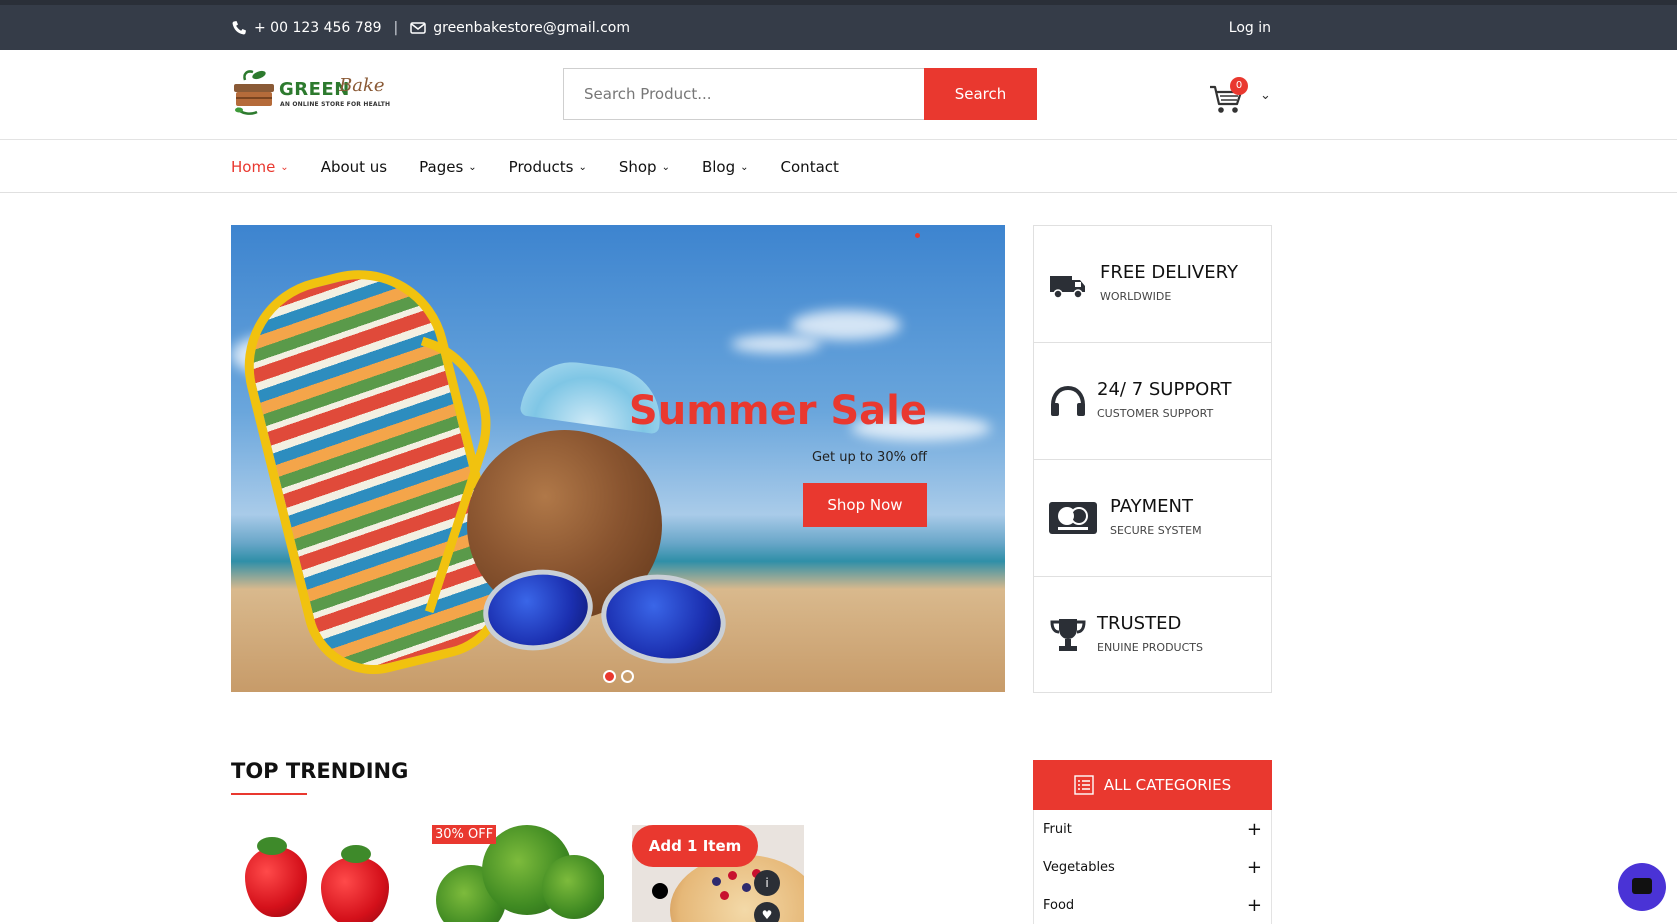 The width and height of the screenshot is (1677, 924). I want to click on list-icon, so click(1084, 785).